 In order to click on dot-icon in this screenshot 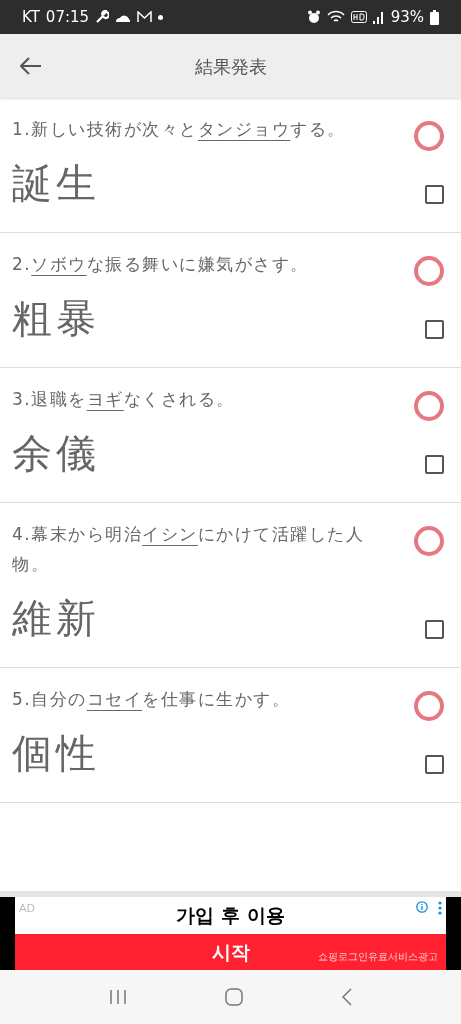, I will do `click(161, 17)`.